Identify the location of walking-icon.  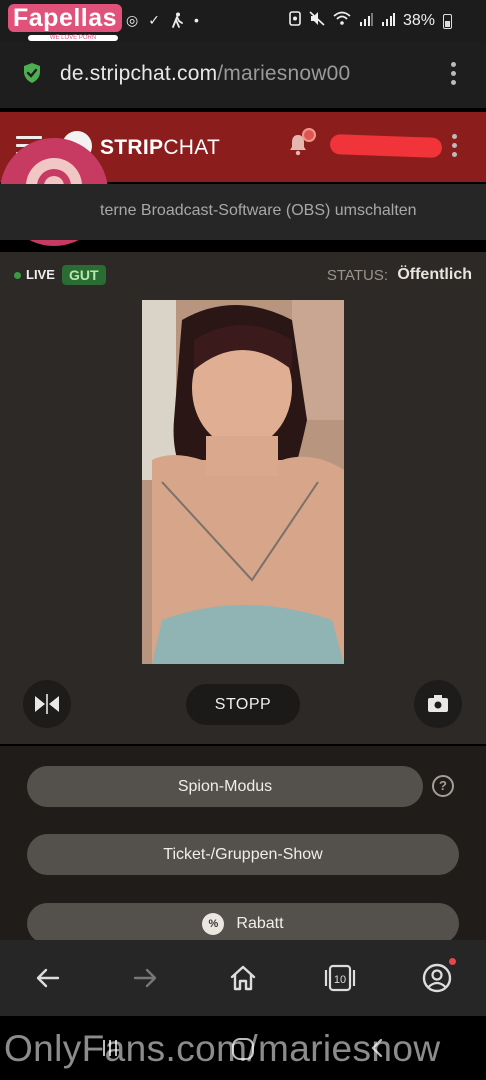
(177, 21).